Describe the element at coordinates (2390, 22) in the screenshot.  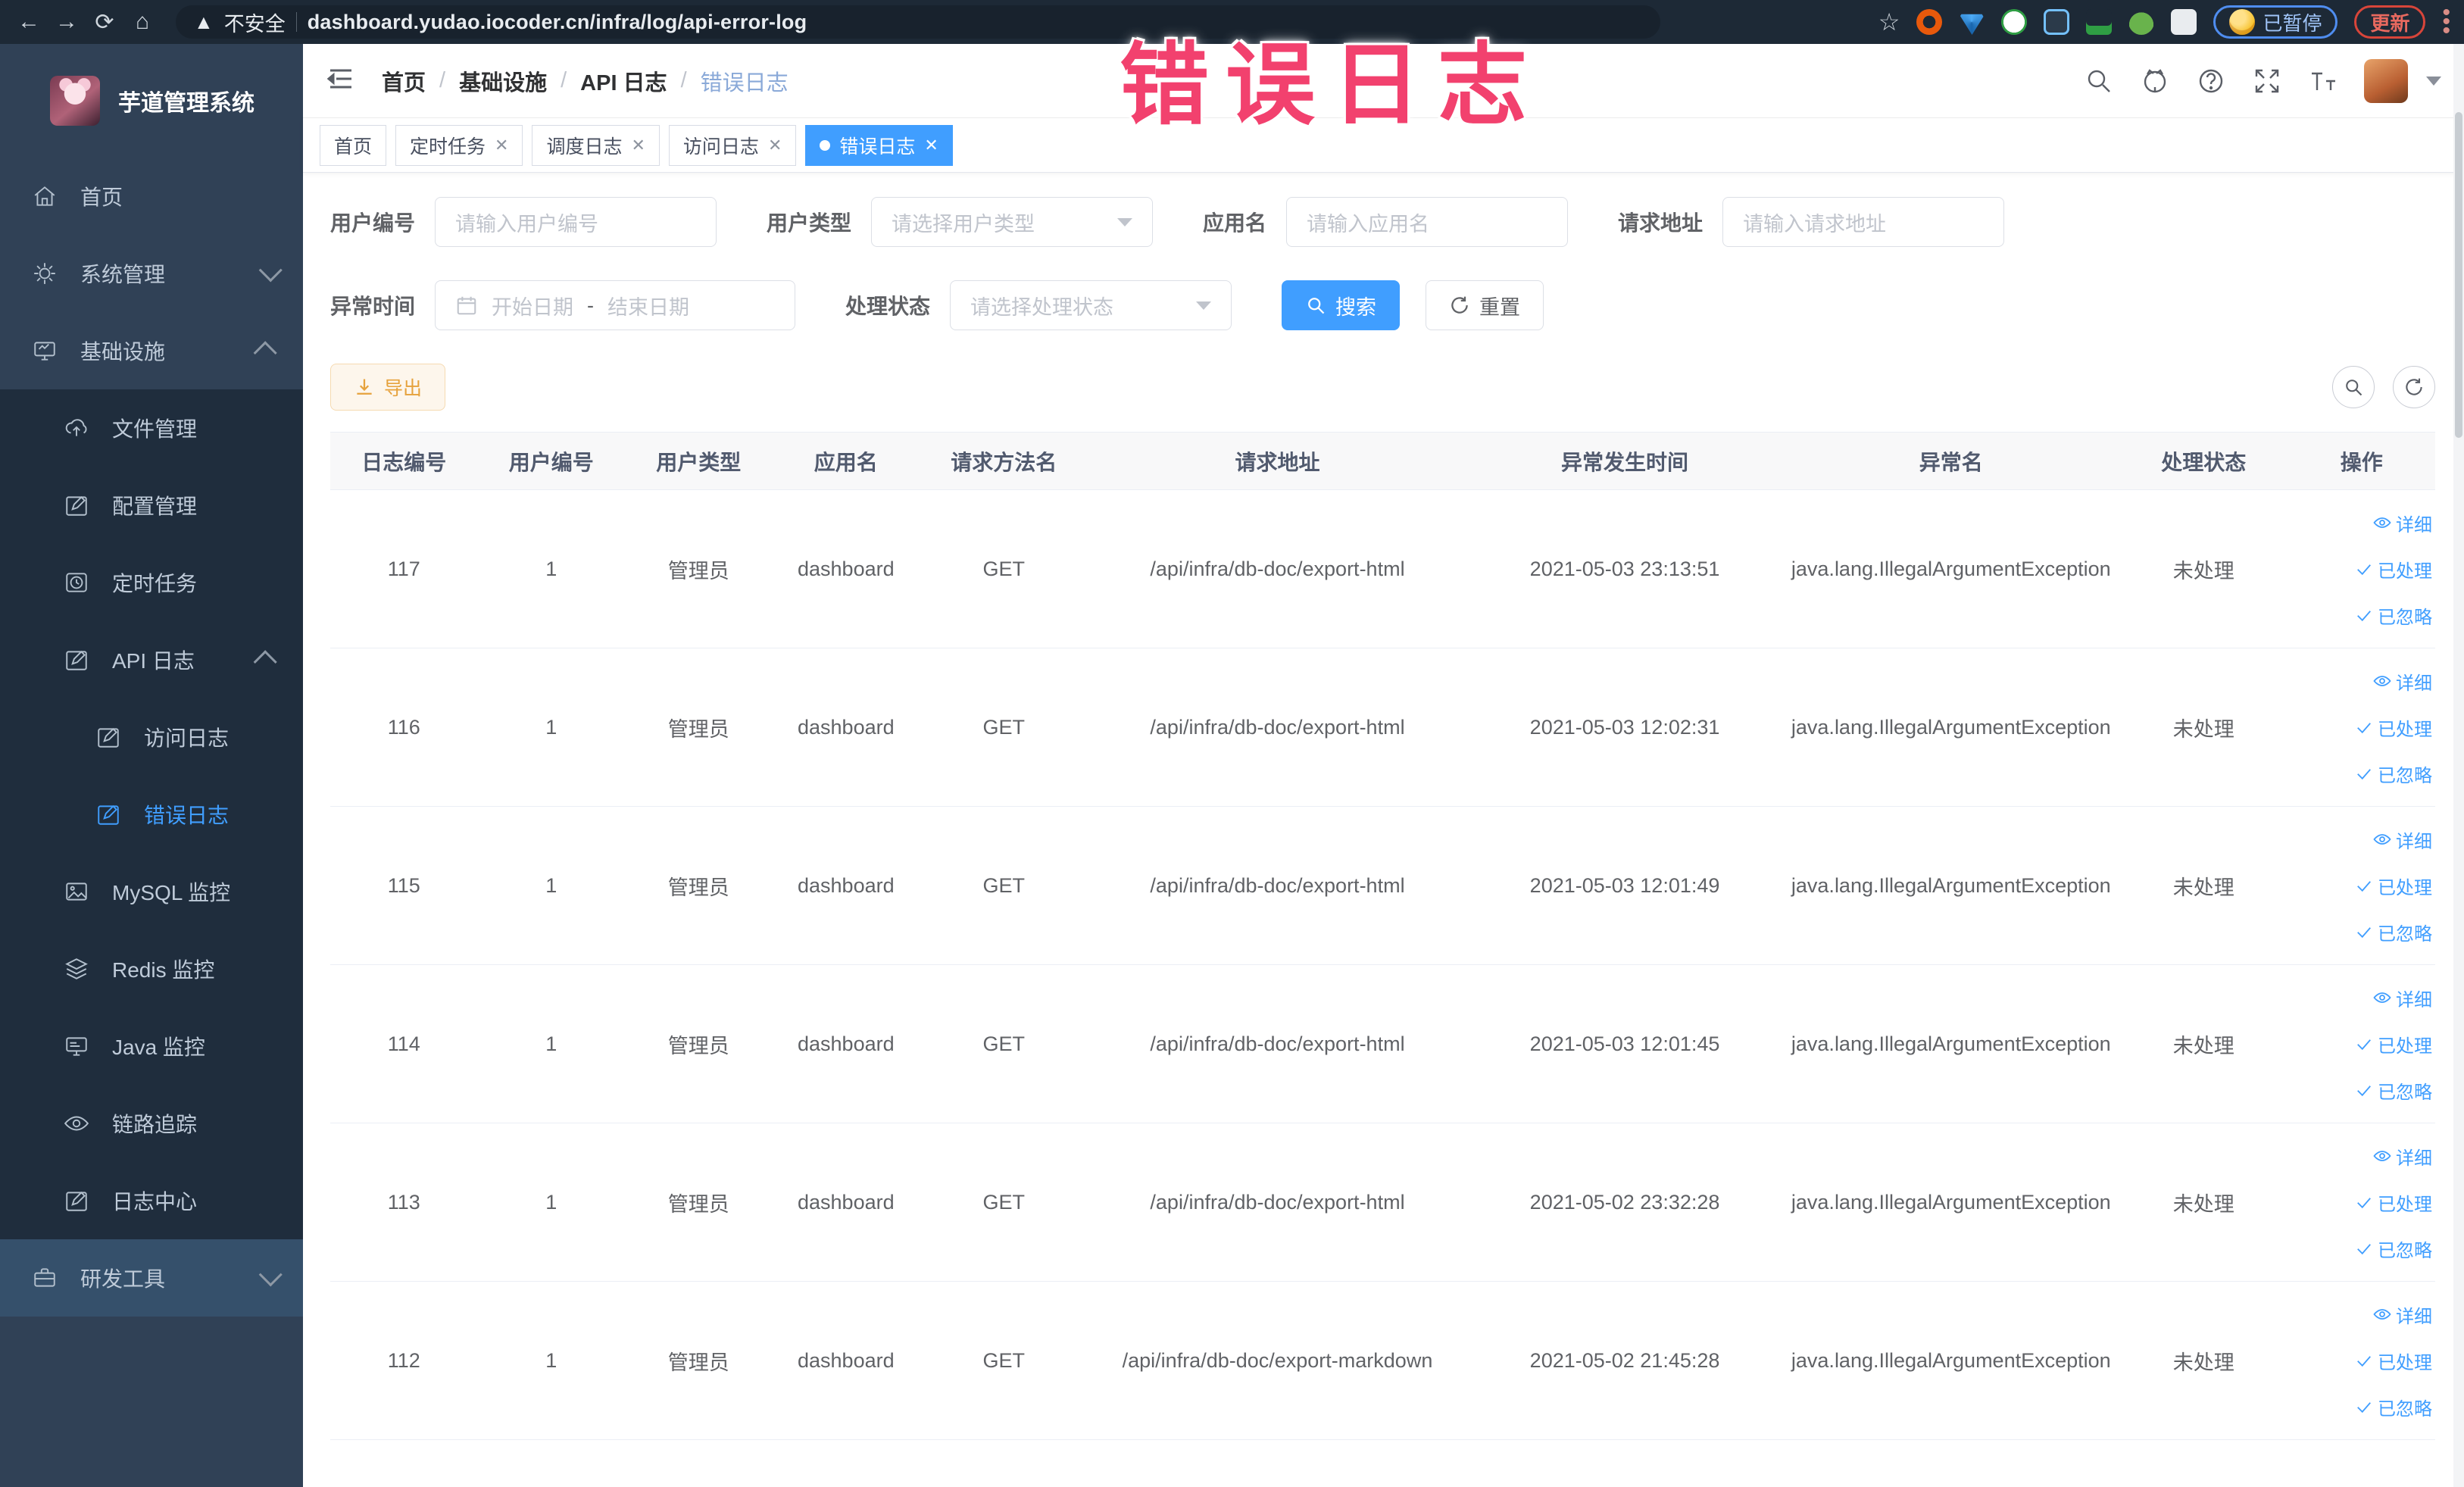
I see `browser-update-button: 更新` at that location.